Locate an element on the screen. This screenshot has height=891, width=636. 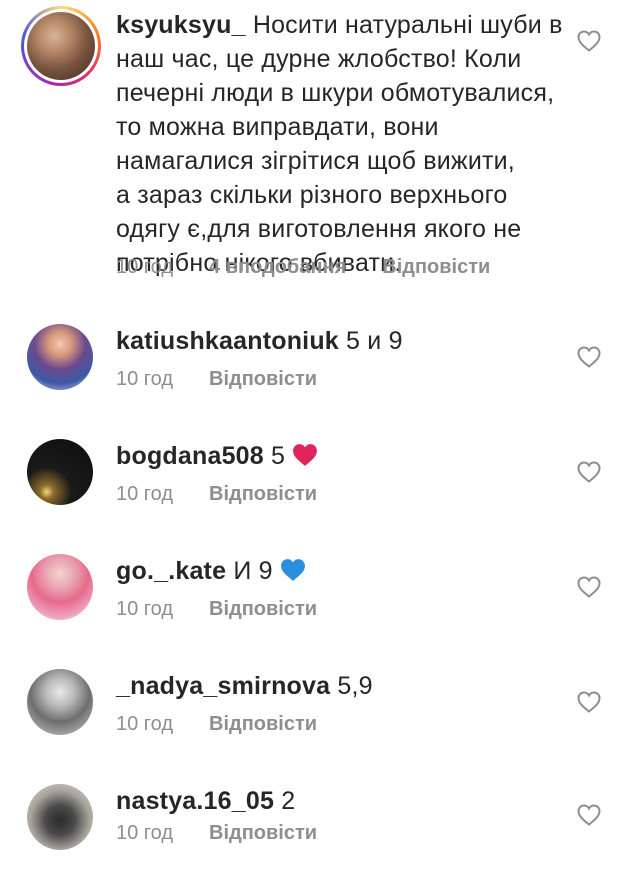
comment-username: nastya.16_05 is located at coordinates (195, 801).